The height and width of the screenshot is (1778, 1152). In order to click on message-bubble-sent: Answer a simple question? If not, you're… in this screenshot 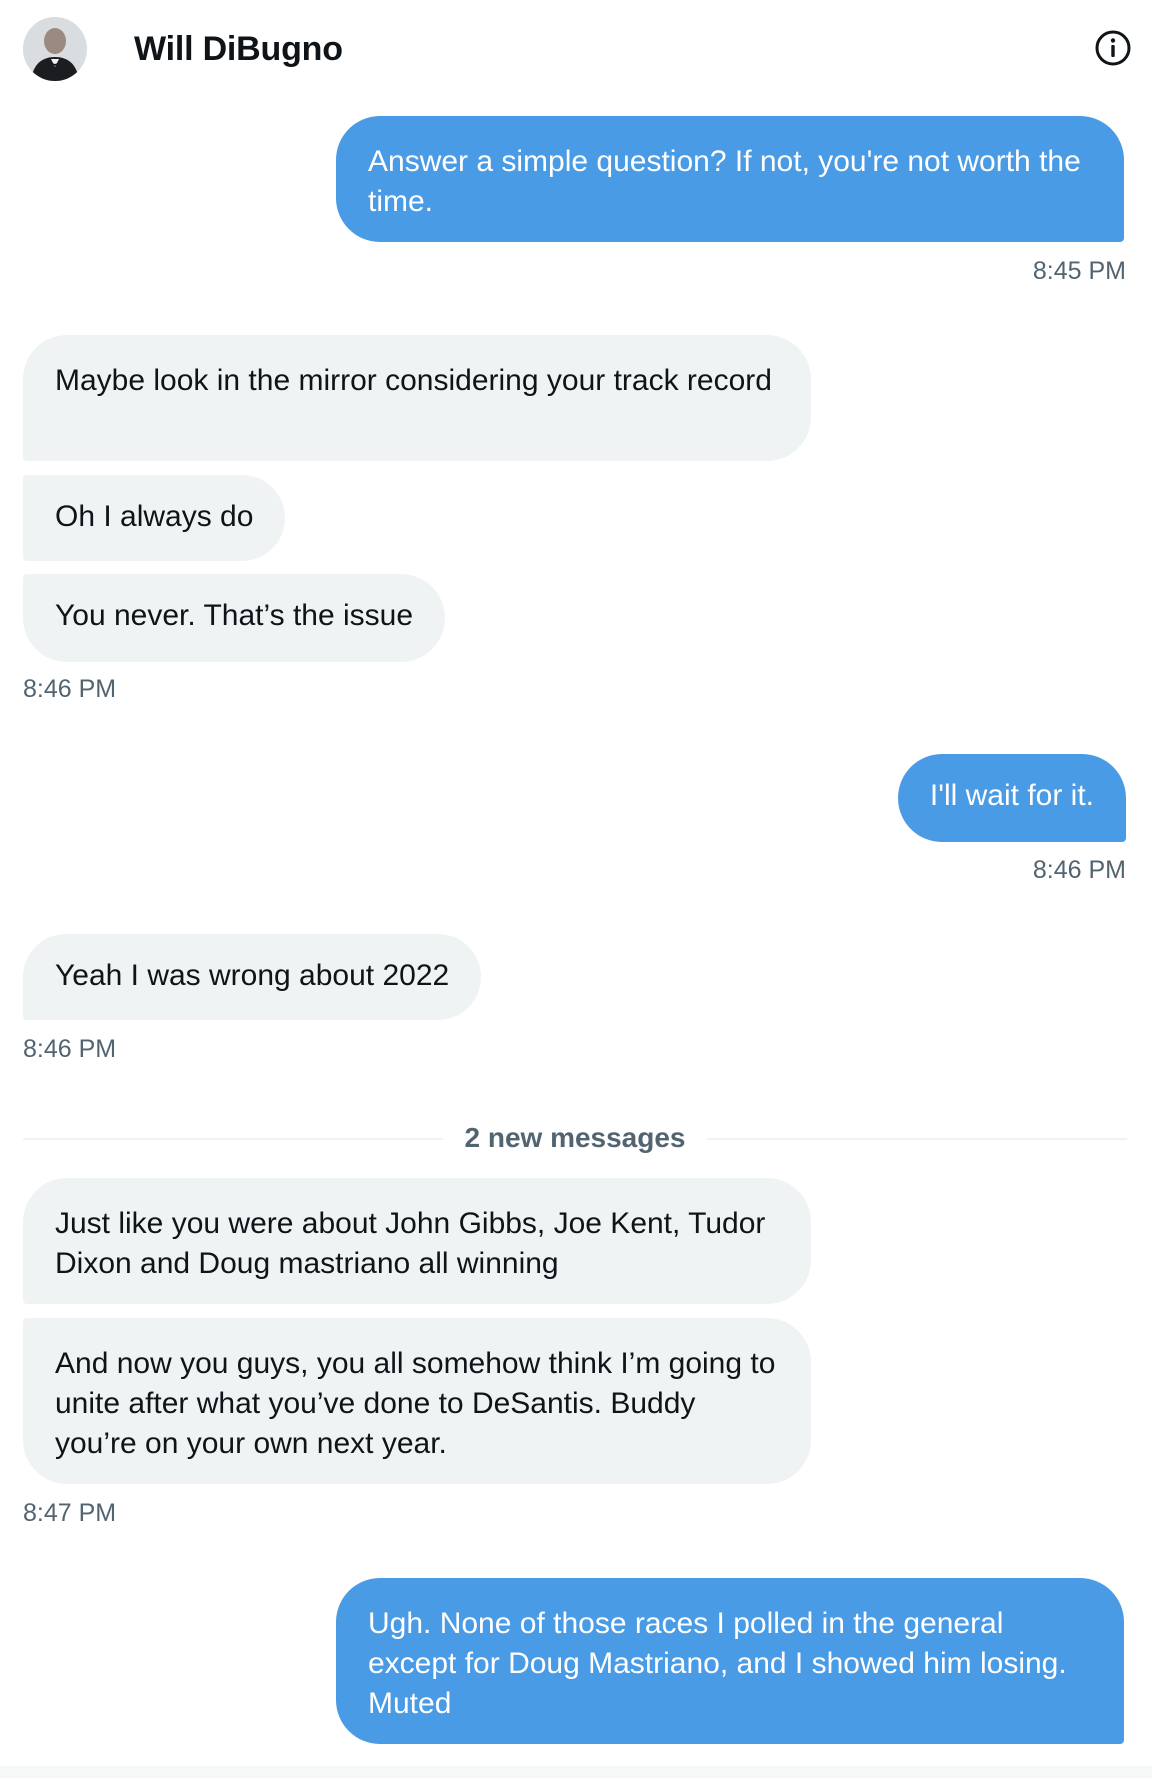, I will do `click(730, 179)`.